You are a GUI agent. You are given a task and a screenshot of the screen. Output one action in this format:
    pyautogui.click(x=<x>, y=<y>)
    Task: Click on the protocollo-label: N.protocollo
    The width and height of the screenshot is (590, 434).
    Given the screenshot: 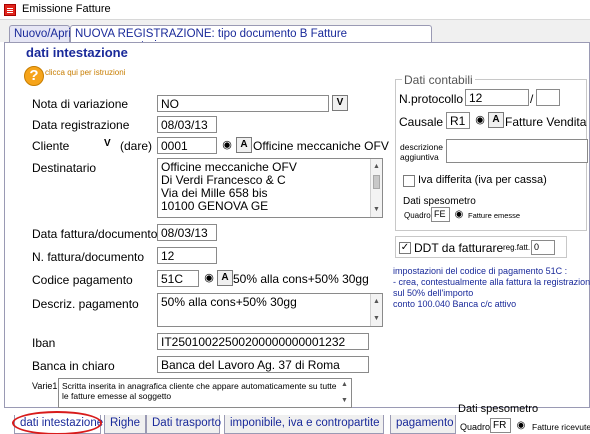 What is the action you would take?
    pyautogui.click(x=431, y=99)
    